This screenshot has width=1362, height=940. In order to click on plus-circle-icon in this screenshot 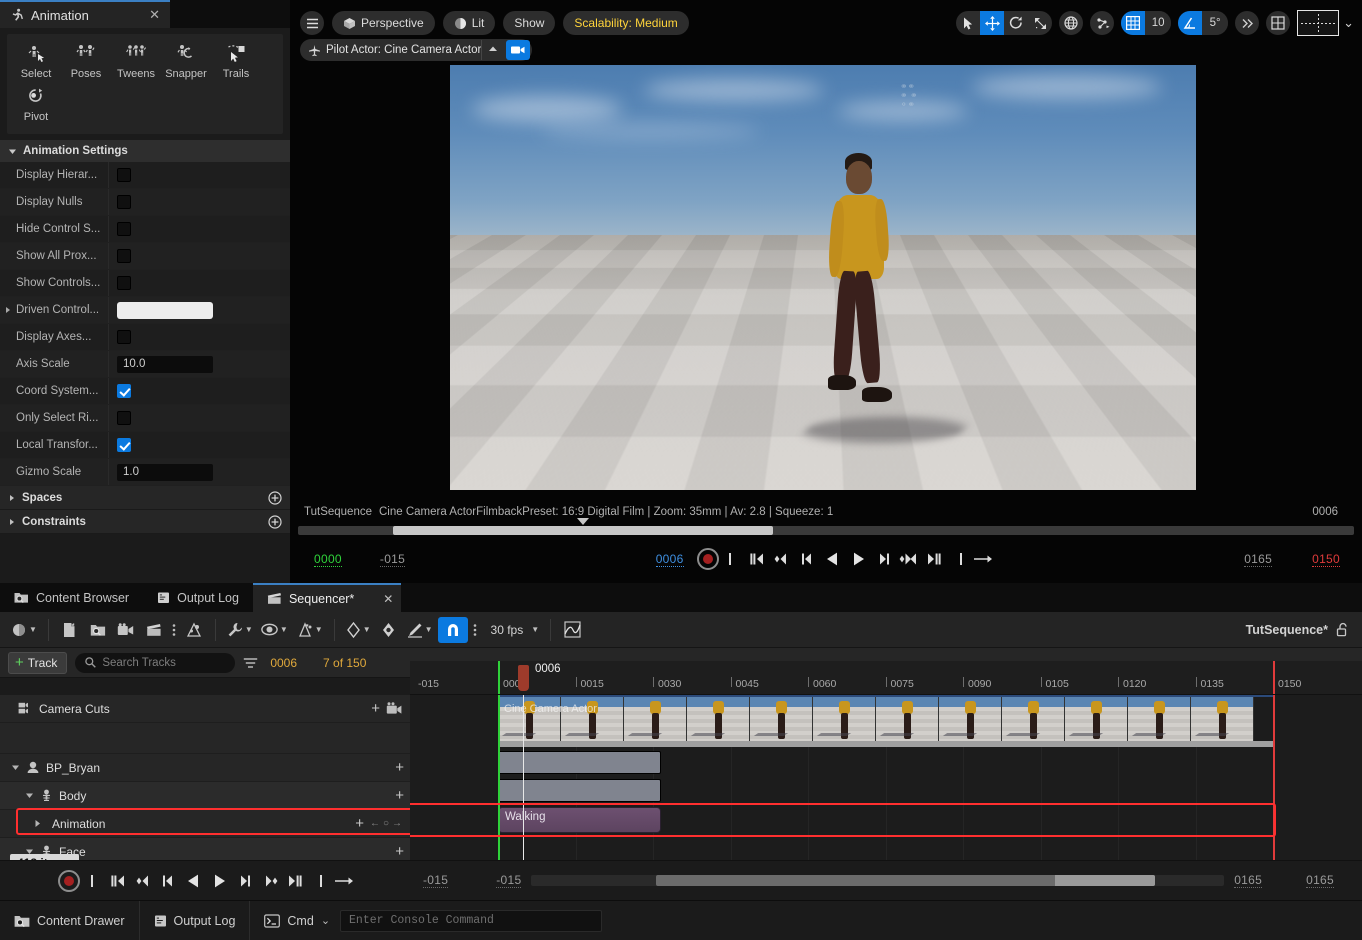, I will do `click(275, 497)`.